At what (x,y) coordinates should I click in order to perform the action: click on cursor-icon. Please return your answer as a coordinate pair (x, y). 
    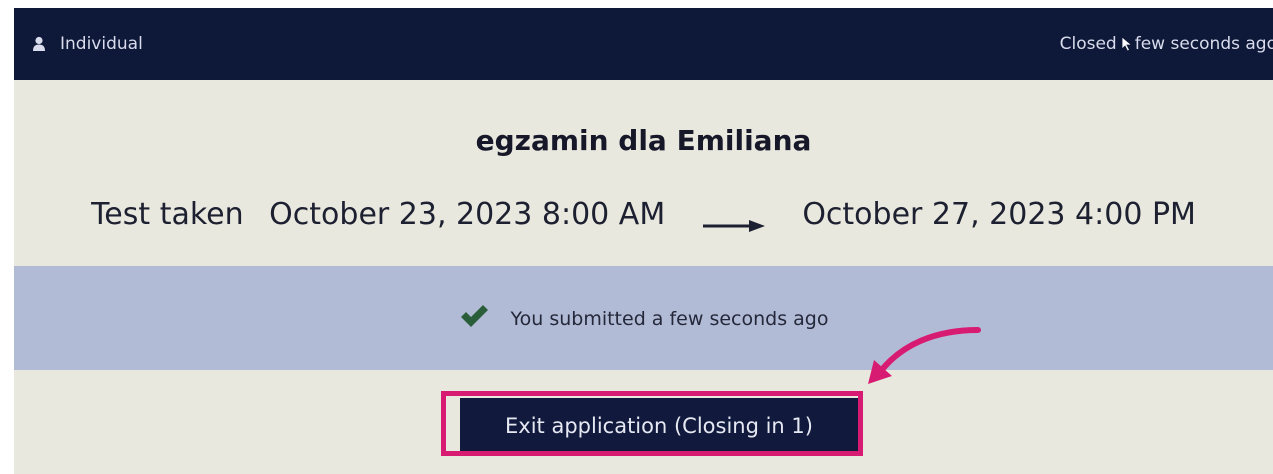
    Looking at the image, I should click on (1127, 44).